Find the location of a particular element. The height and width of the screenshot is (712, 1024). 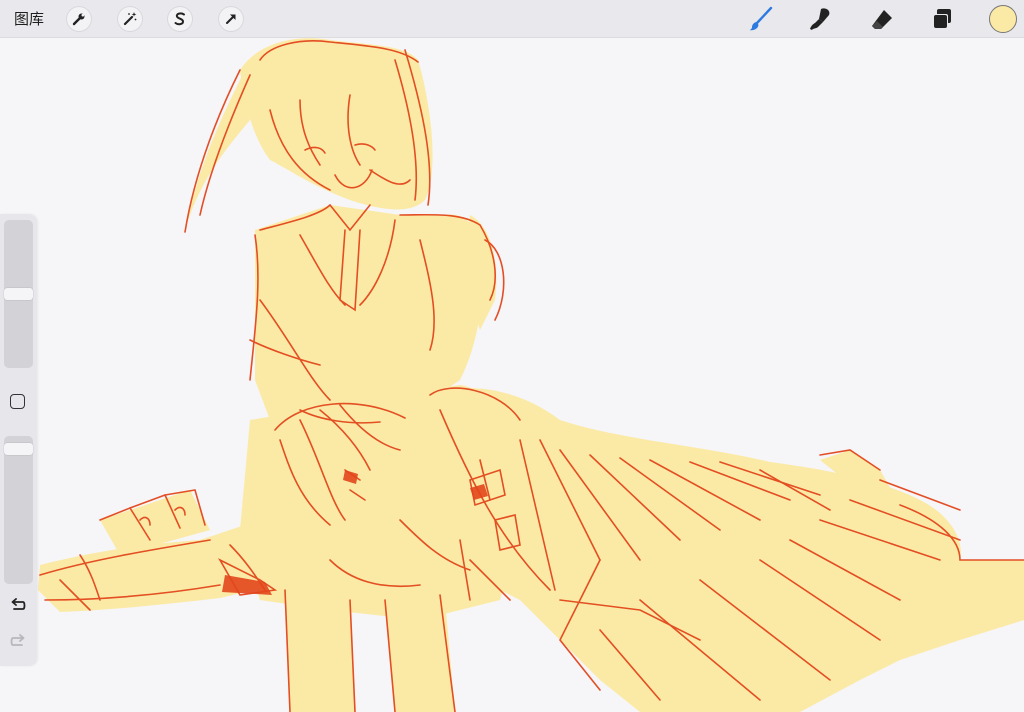

redo-button is located at coordinates (18, 642).